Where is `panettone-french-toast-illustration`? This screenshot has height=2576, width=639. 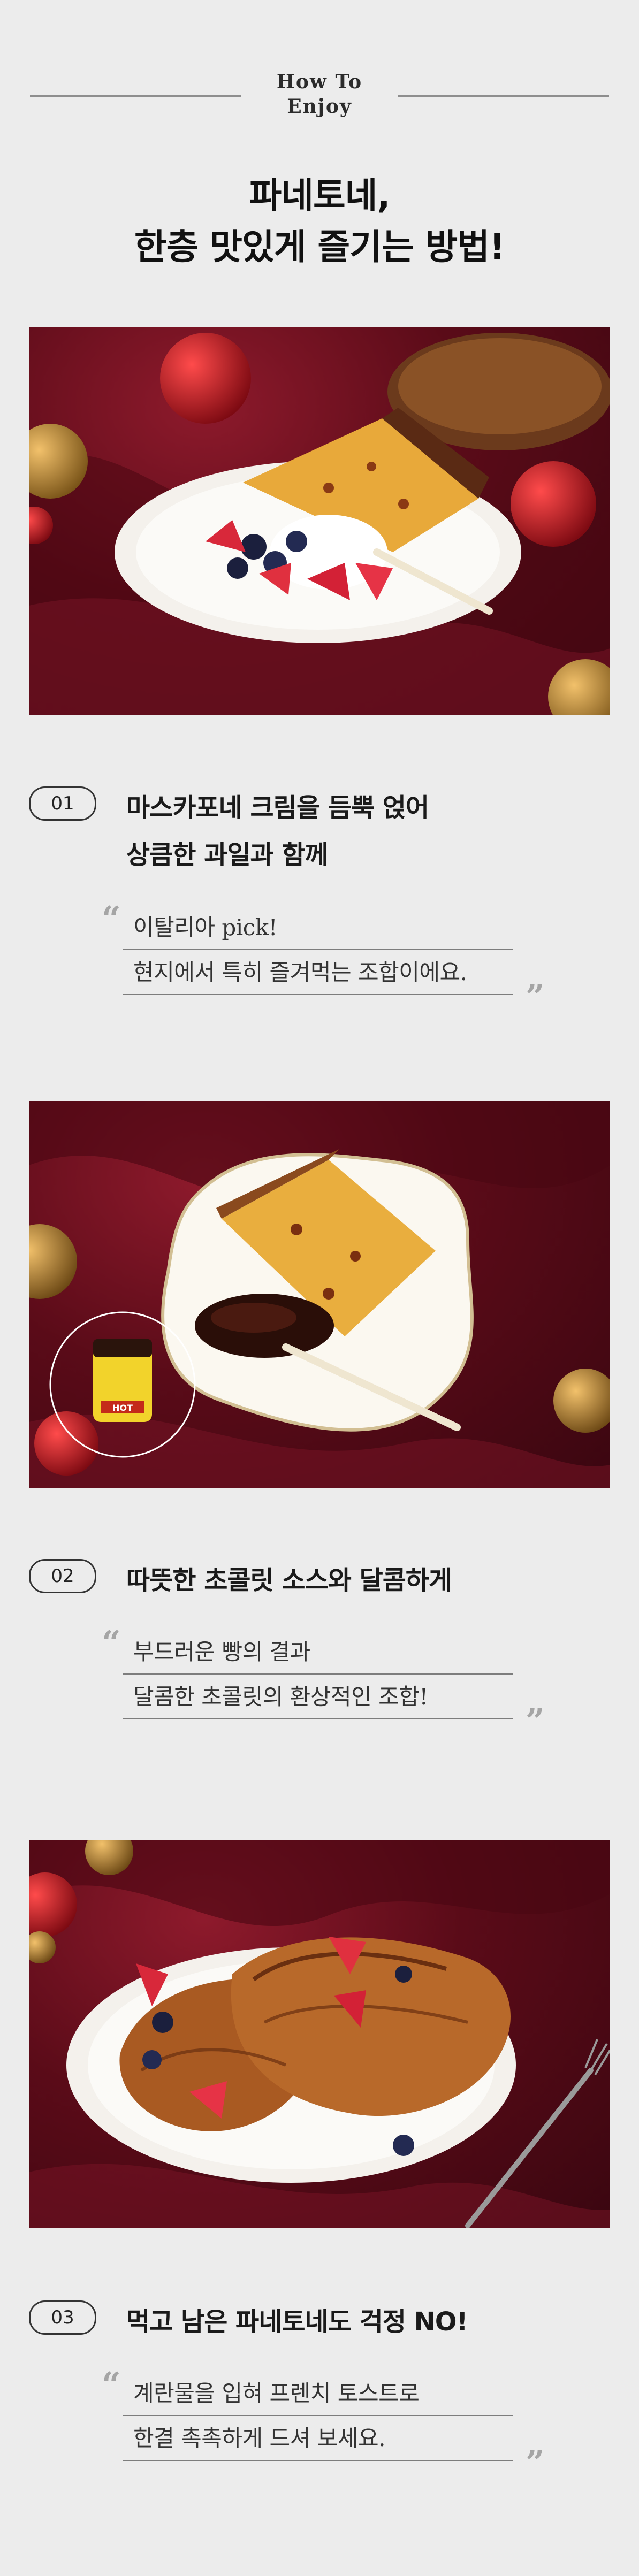 panettone-french-toast-illustration is located at coordinates (319, 2034).